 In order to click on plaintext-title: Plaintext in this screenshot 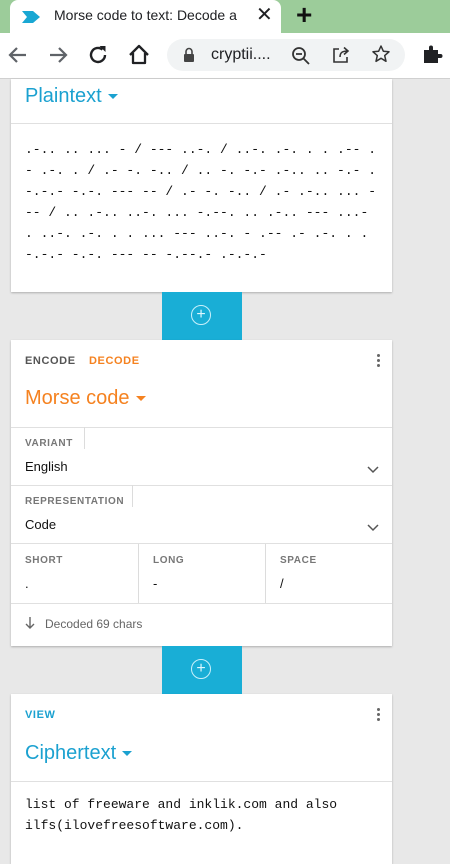, I will do `click(63, 96)`.